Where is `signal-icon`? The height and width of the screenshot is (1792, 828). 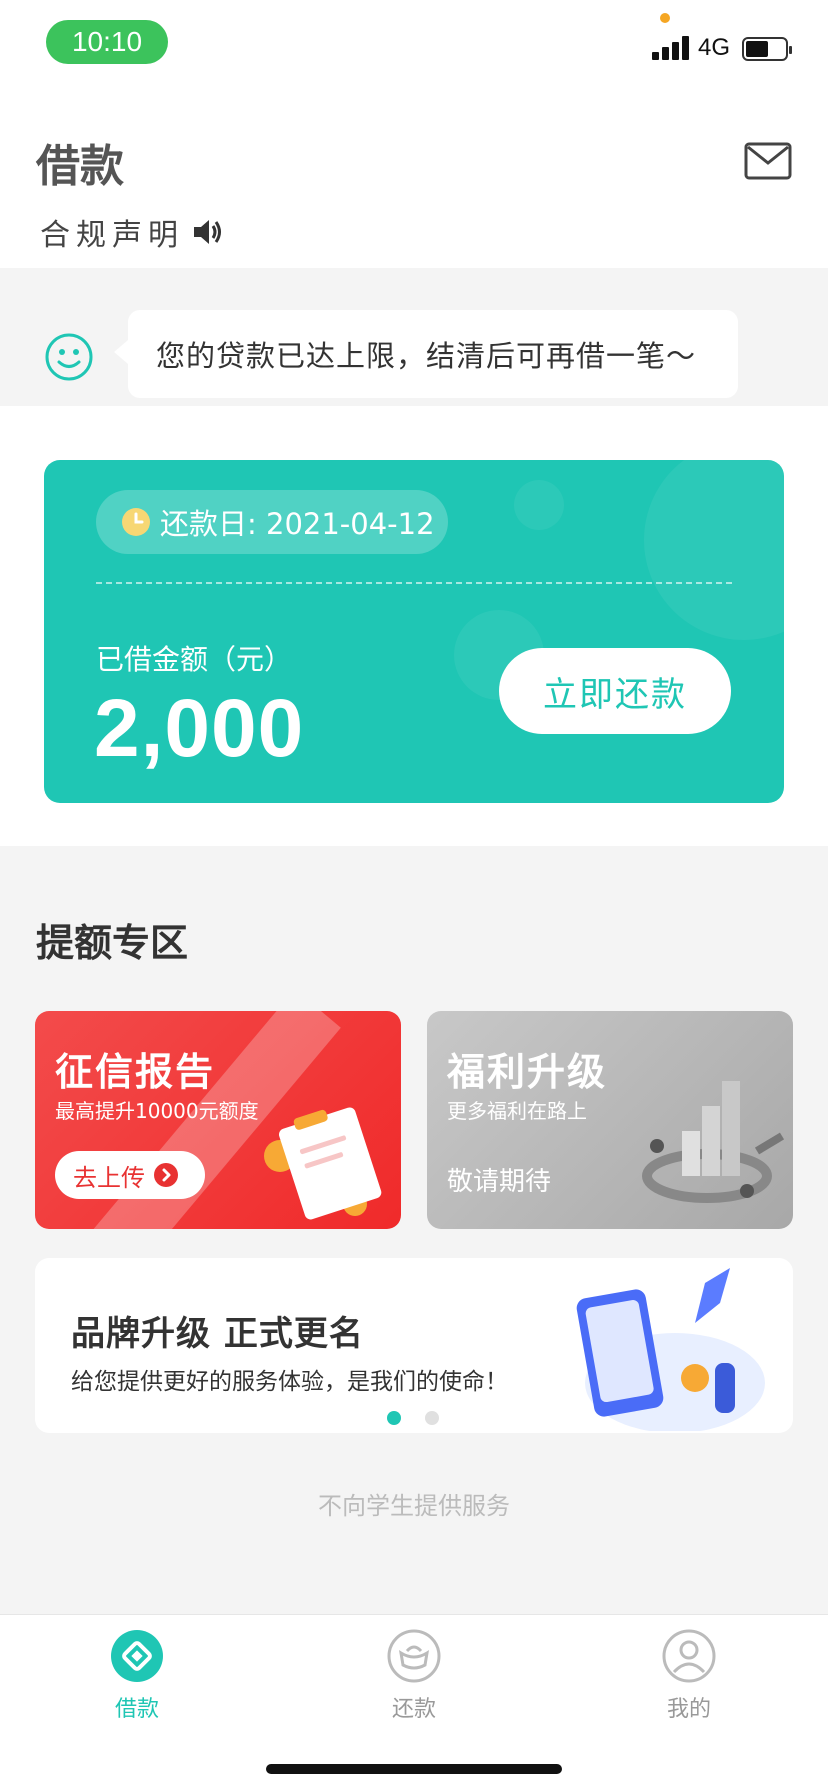 signal-icon is located at coordinates (672, 48).